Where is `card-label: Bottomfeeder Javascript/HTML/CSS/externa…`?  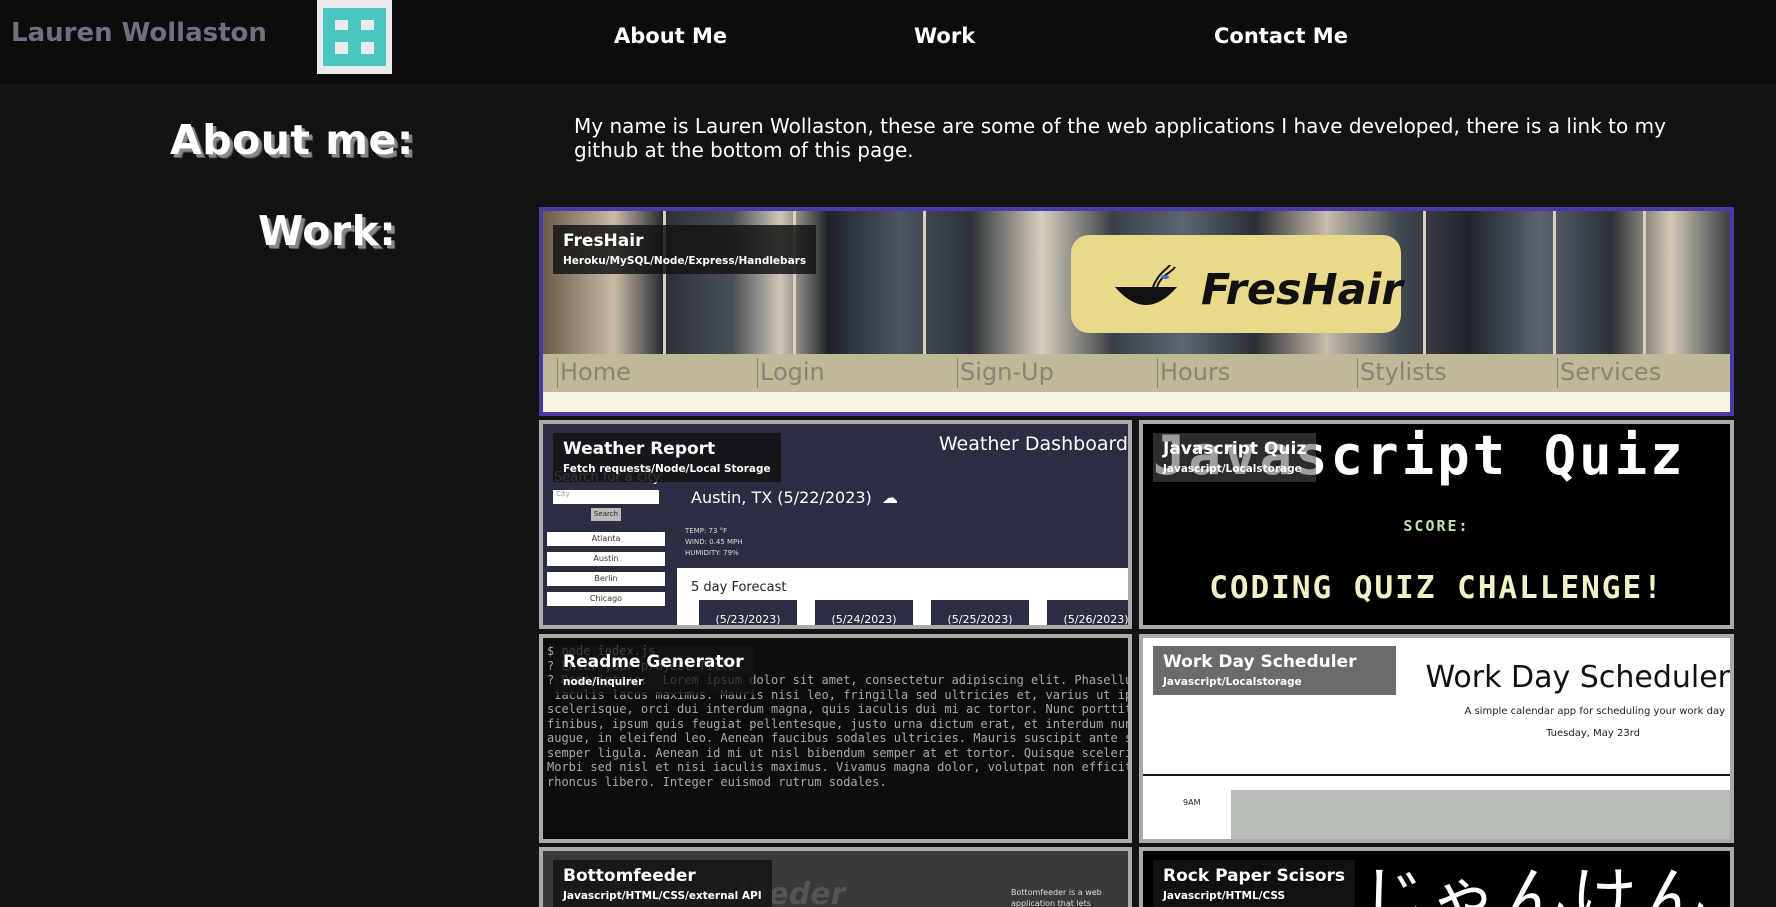
card-label: Bottomfeeder Javascript/HTML/CSS/externa… is located at coordinates (662, 883).